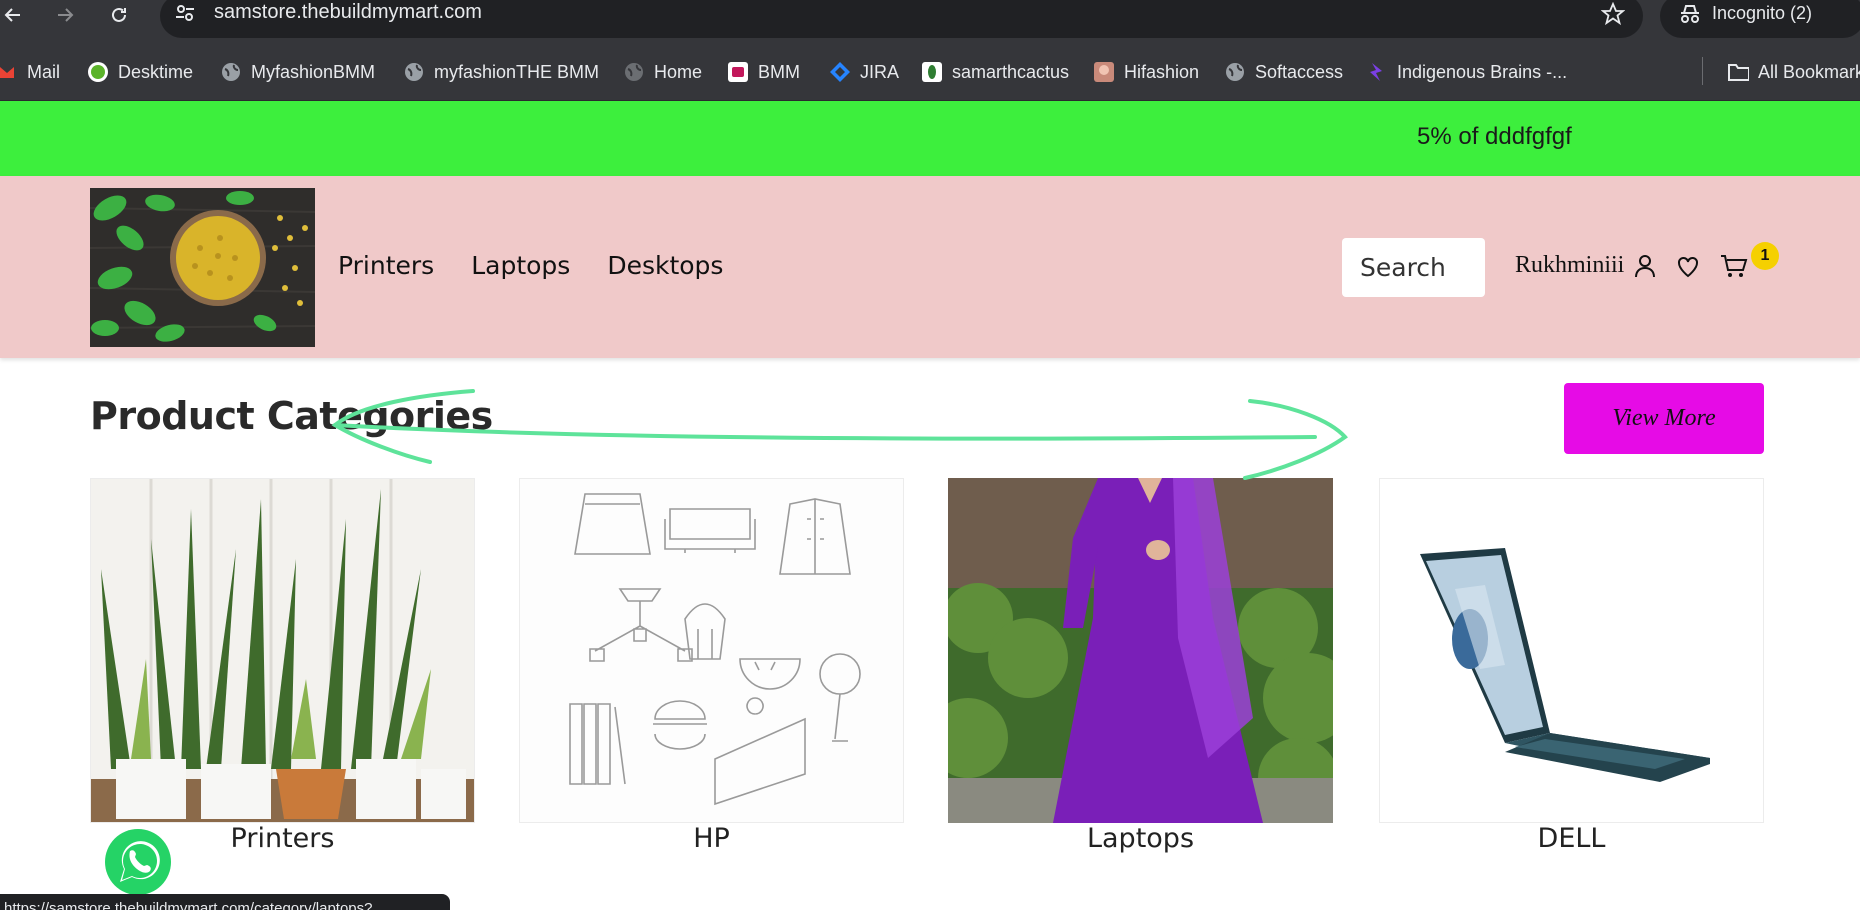 The height and width of the screenshot is (910, 1860). I want to click on main-nav: Printers Laptops Desktops, so click(530, 265).